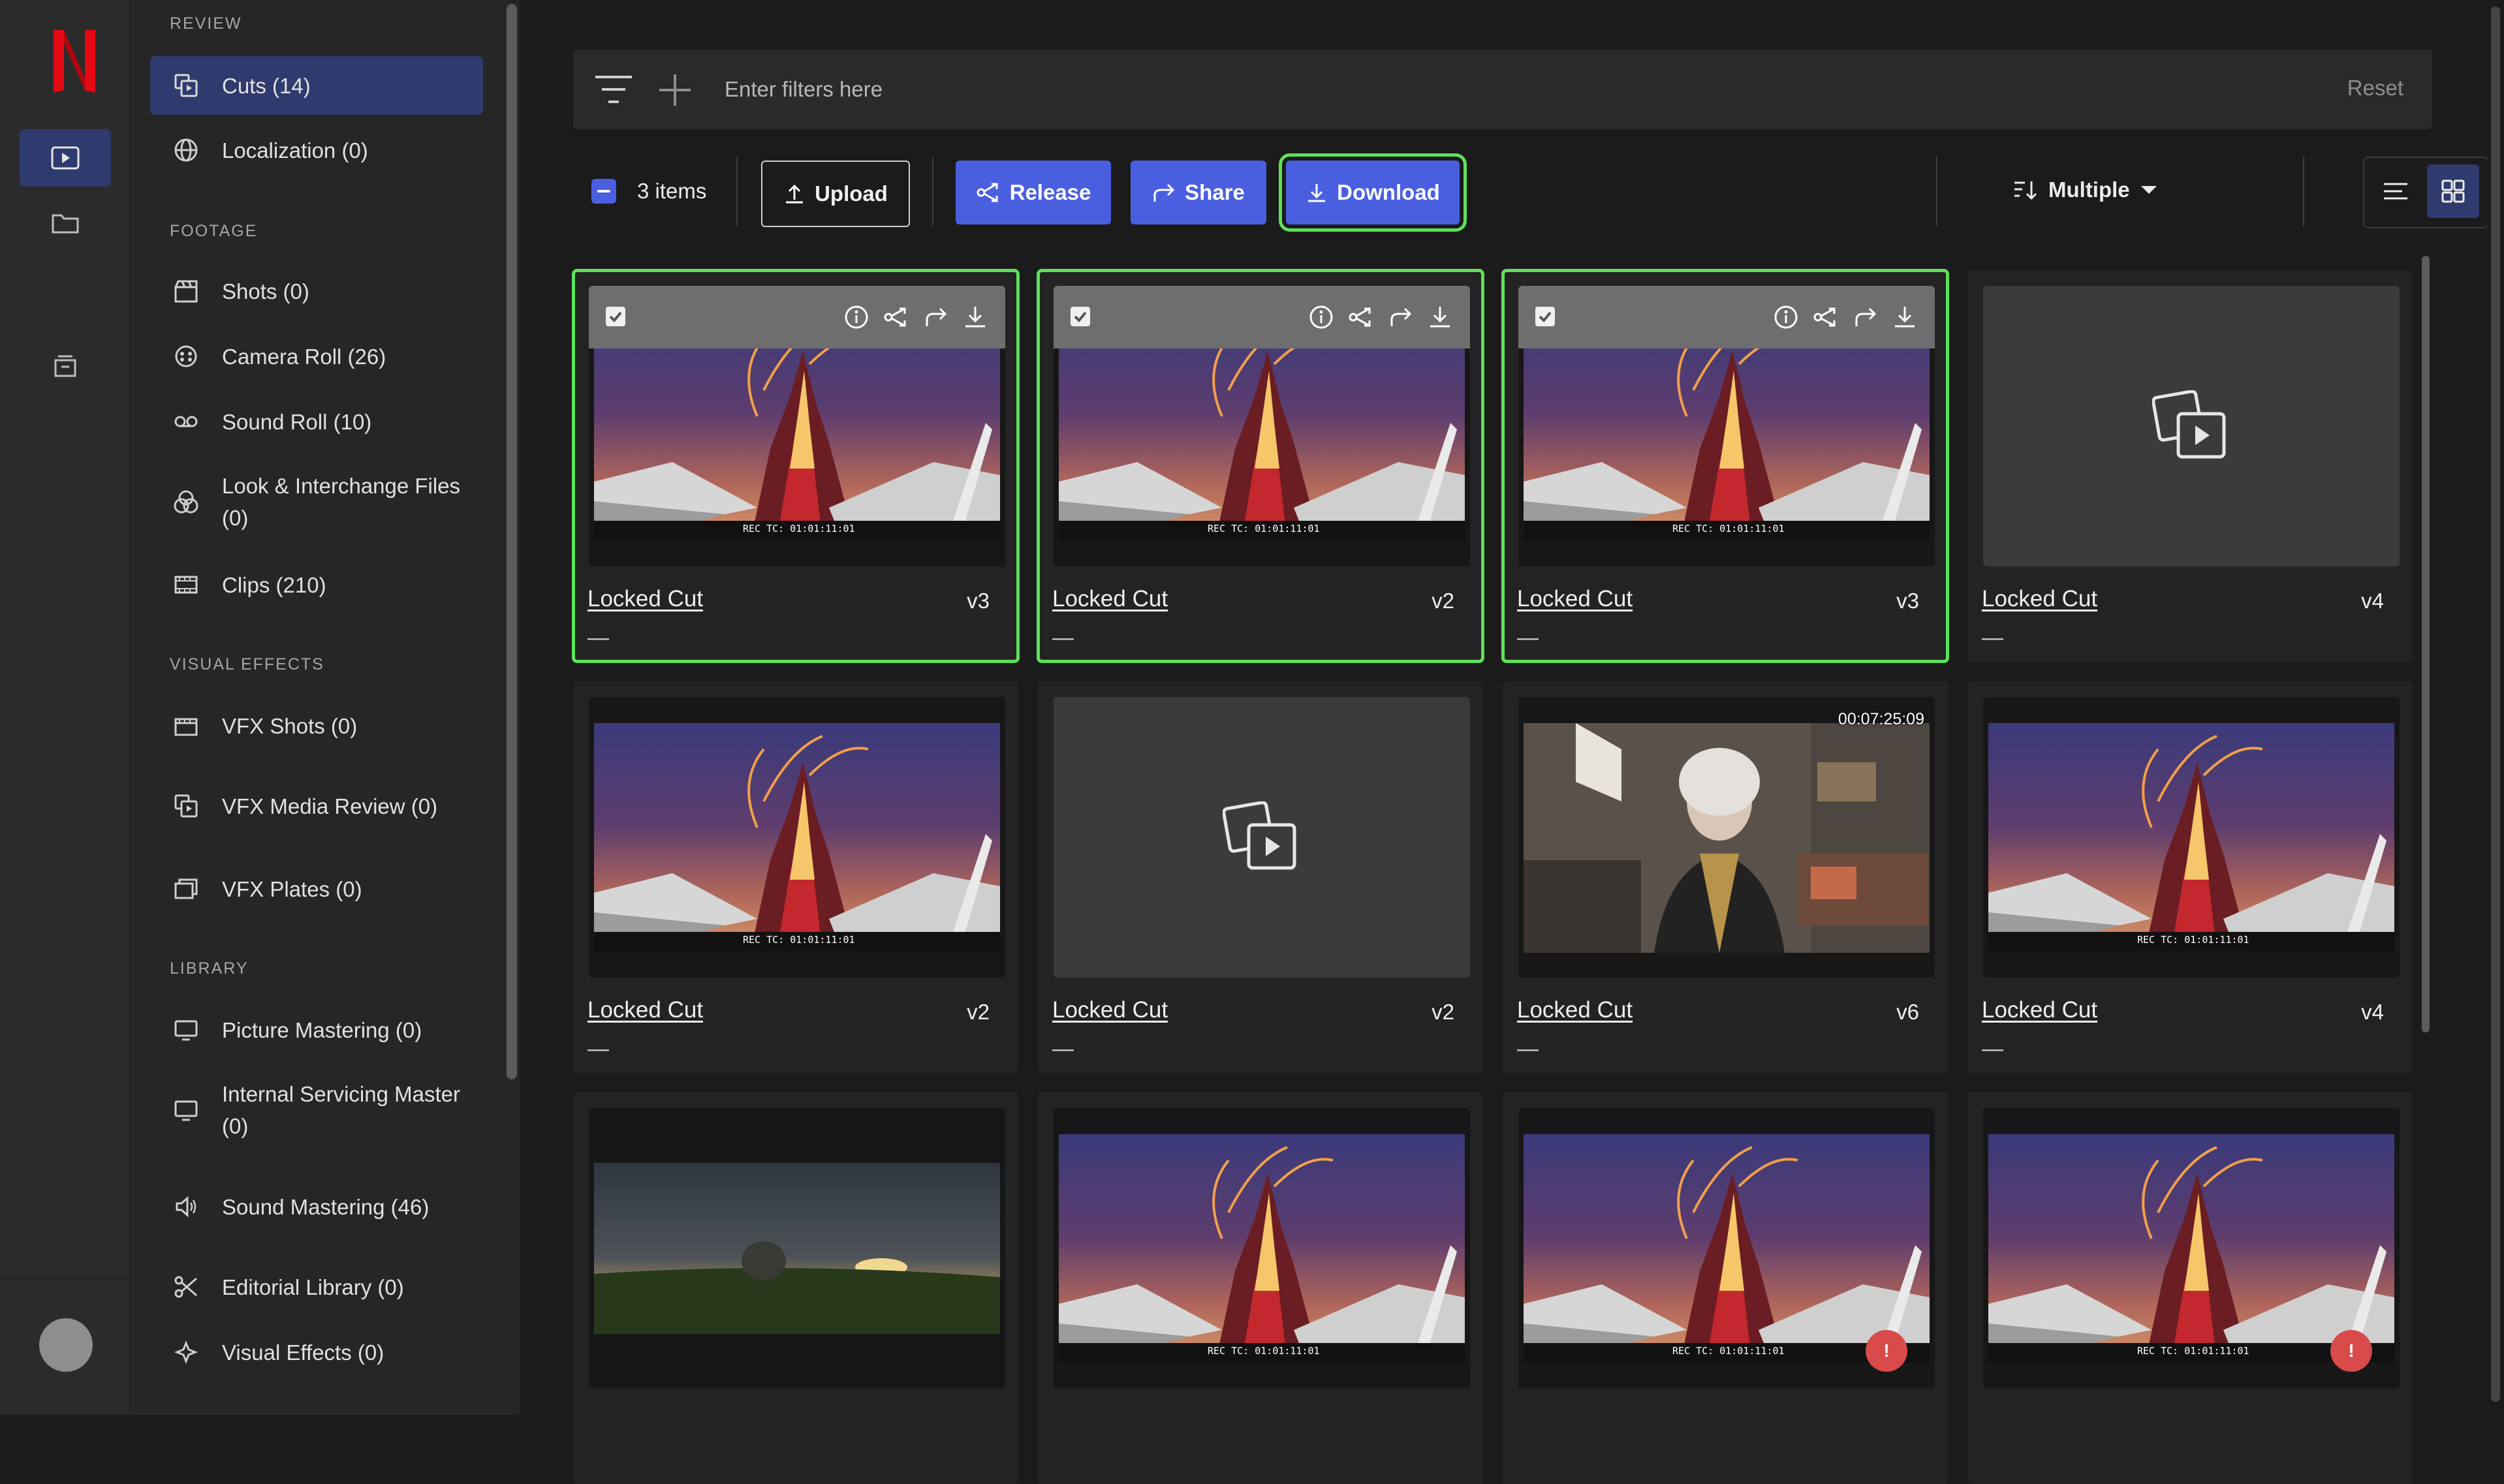 Image resolution: width=2504 pixels, height=1484 pixels. I want to click on card-meta: —, so click(1992, 1048).